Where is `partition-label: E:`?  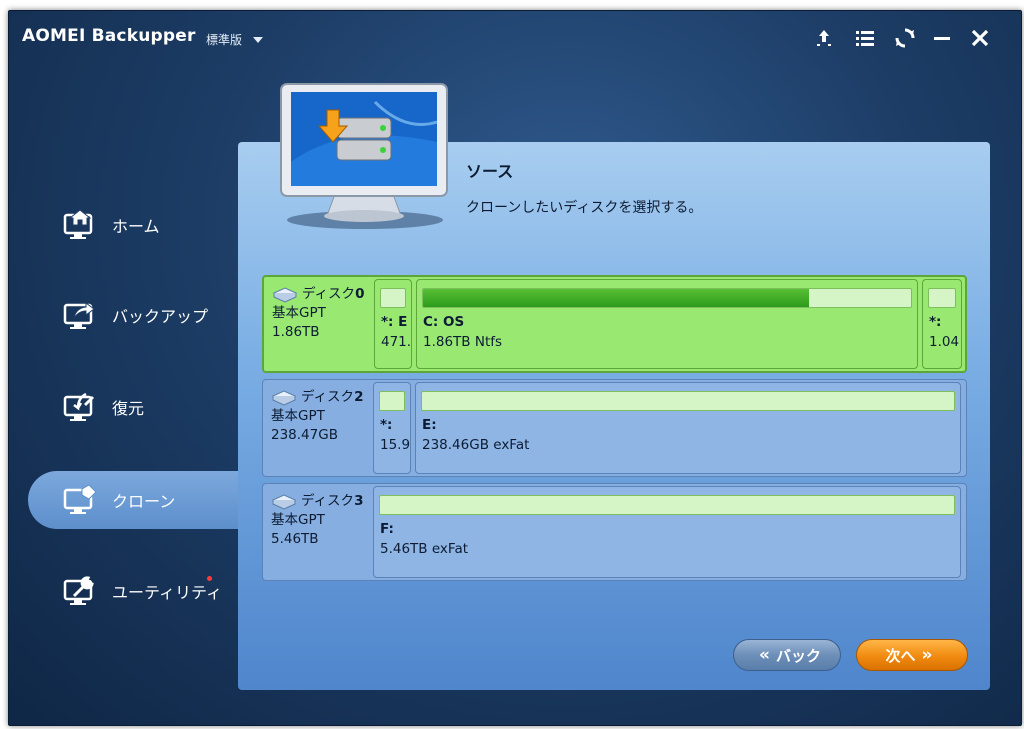
partition-label: E: is located at coordinates (429, 425).